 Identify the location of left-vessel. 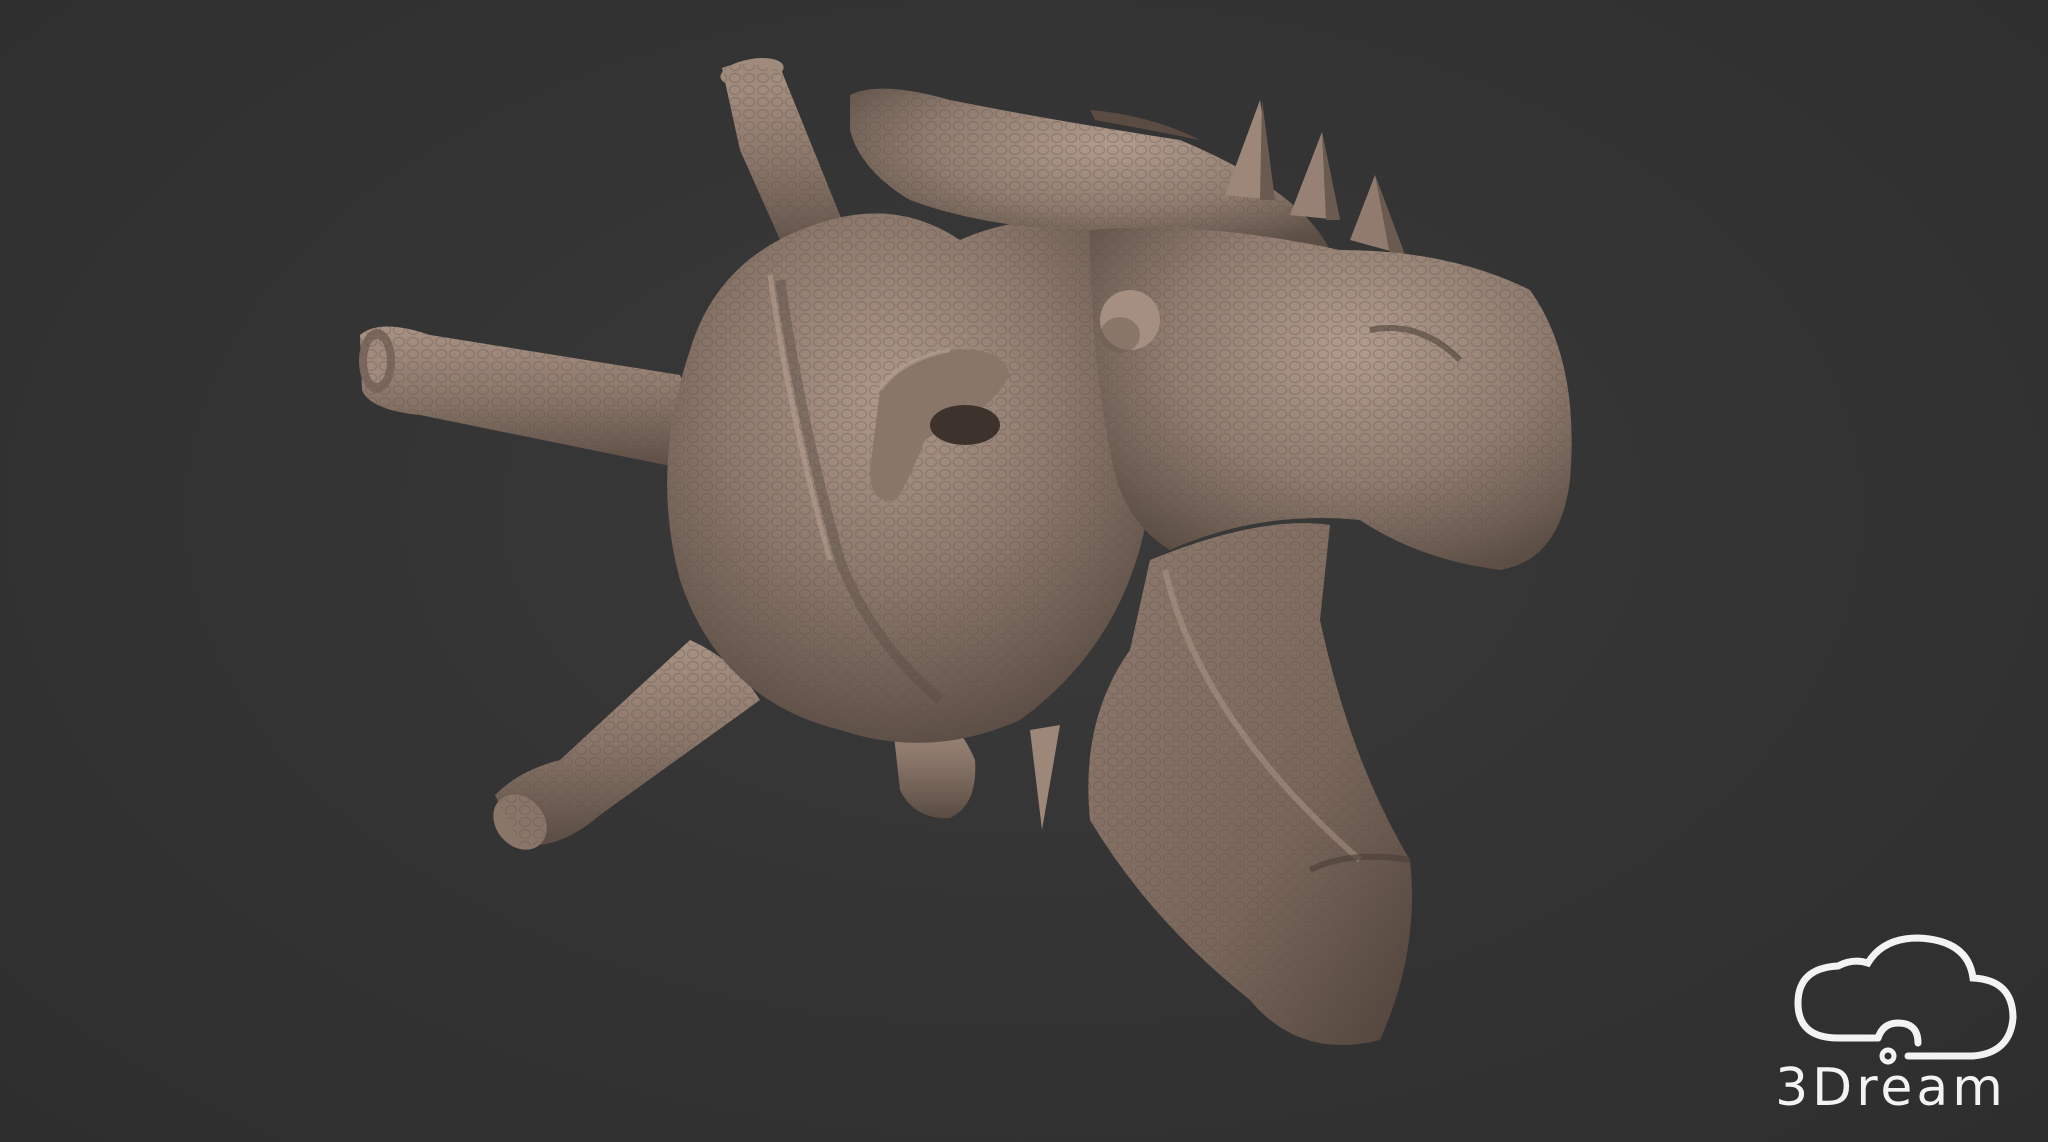
(526, 398).